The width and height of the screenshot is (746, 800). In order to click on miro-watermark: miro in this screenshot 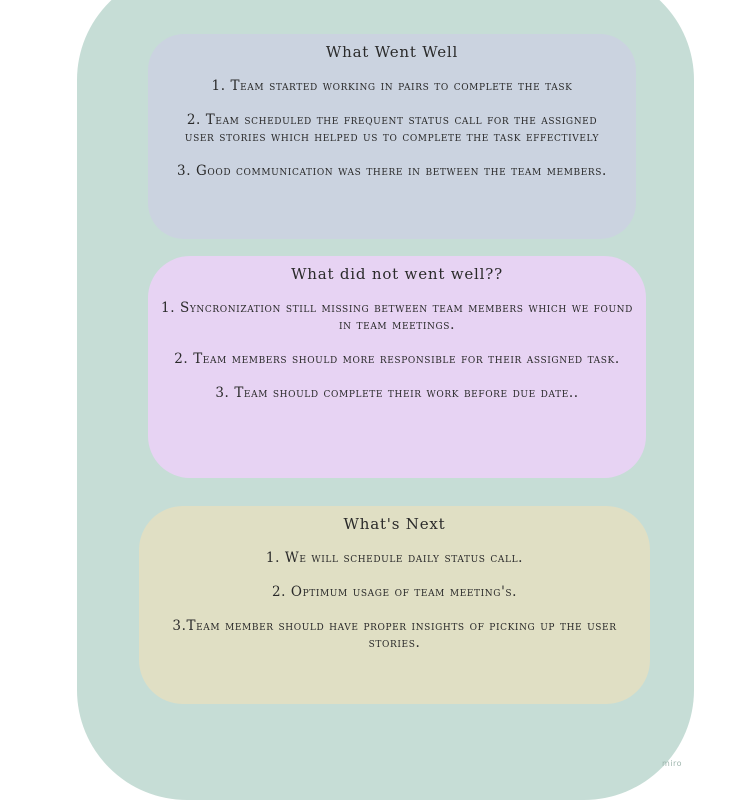, I will do `click(671, 763)`.